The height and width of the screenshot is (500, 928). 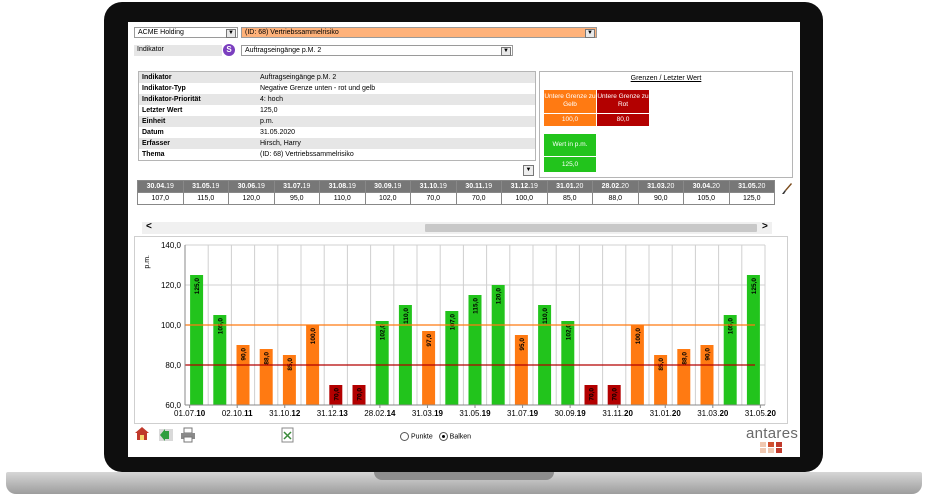 I want to click on red-limit-label: Untere Grenze zu Rot, so click(x=623, y=101).